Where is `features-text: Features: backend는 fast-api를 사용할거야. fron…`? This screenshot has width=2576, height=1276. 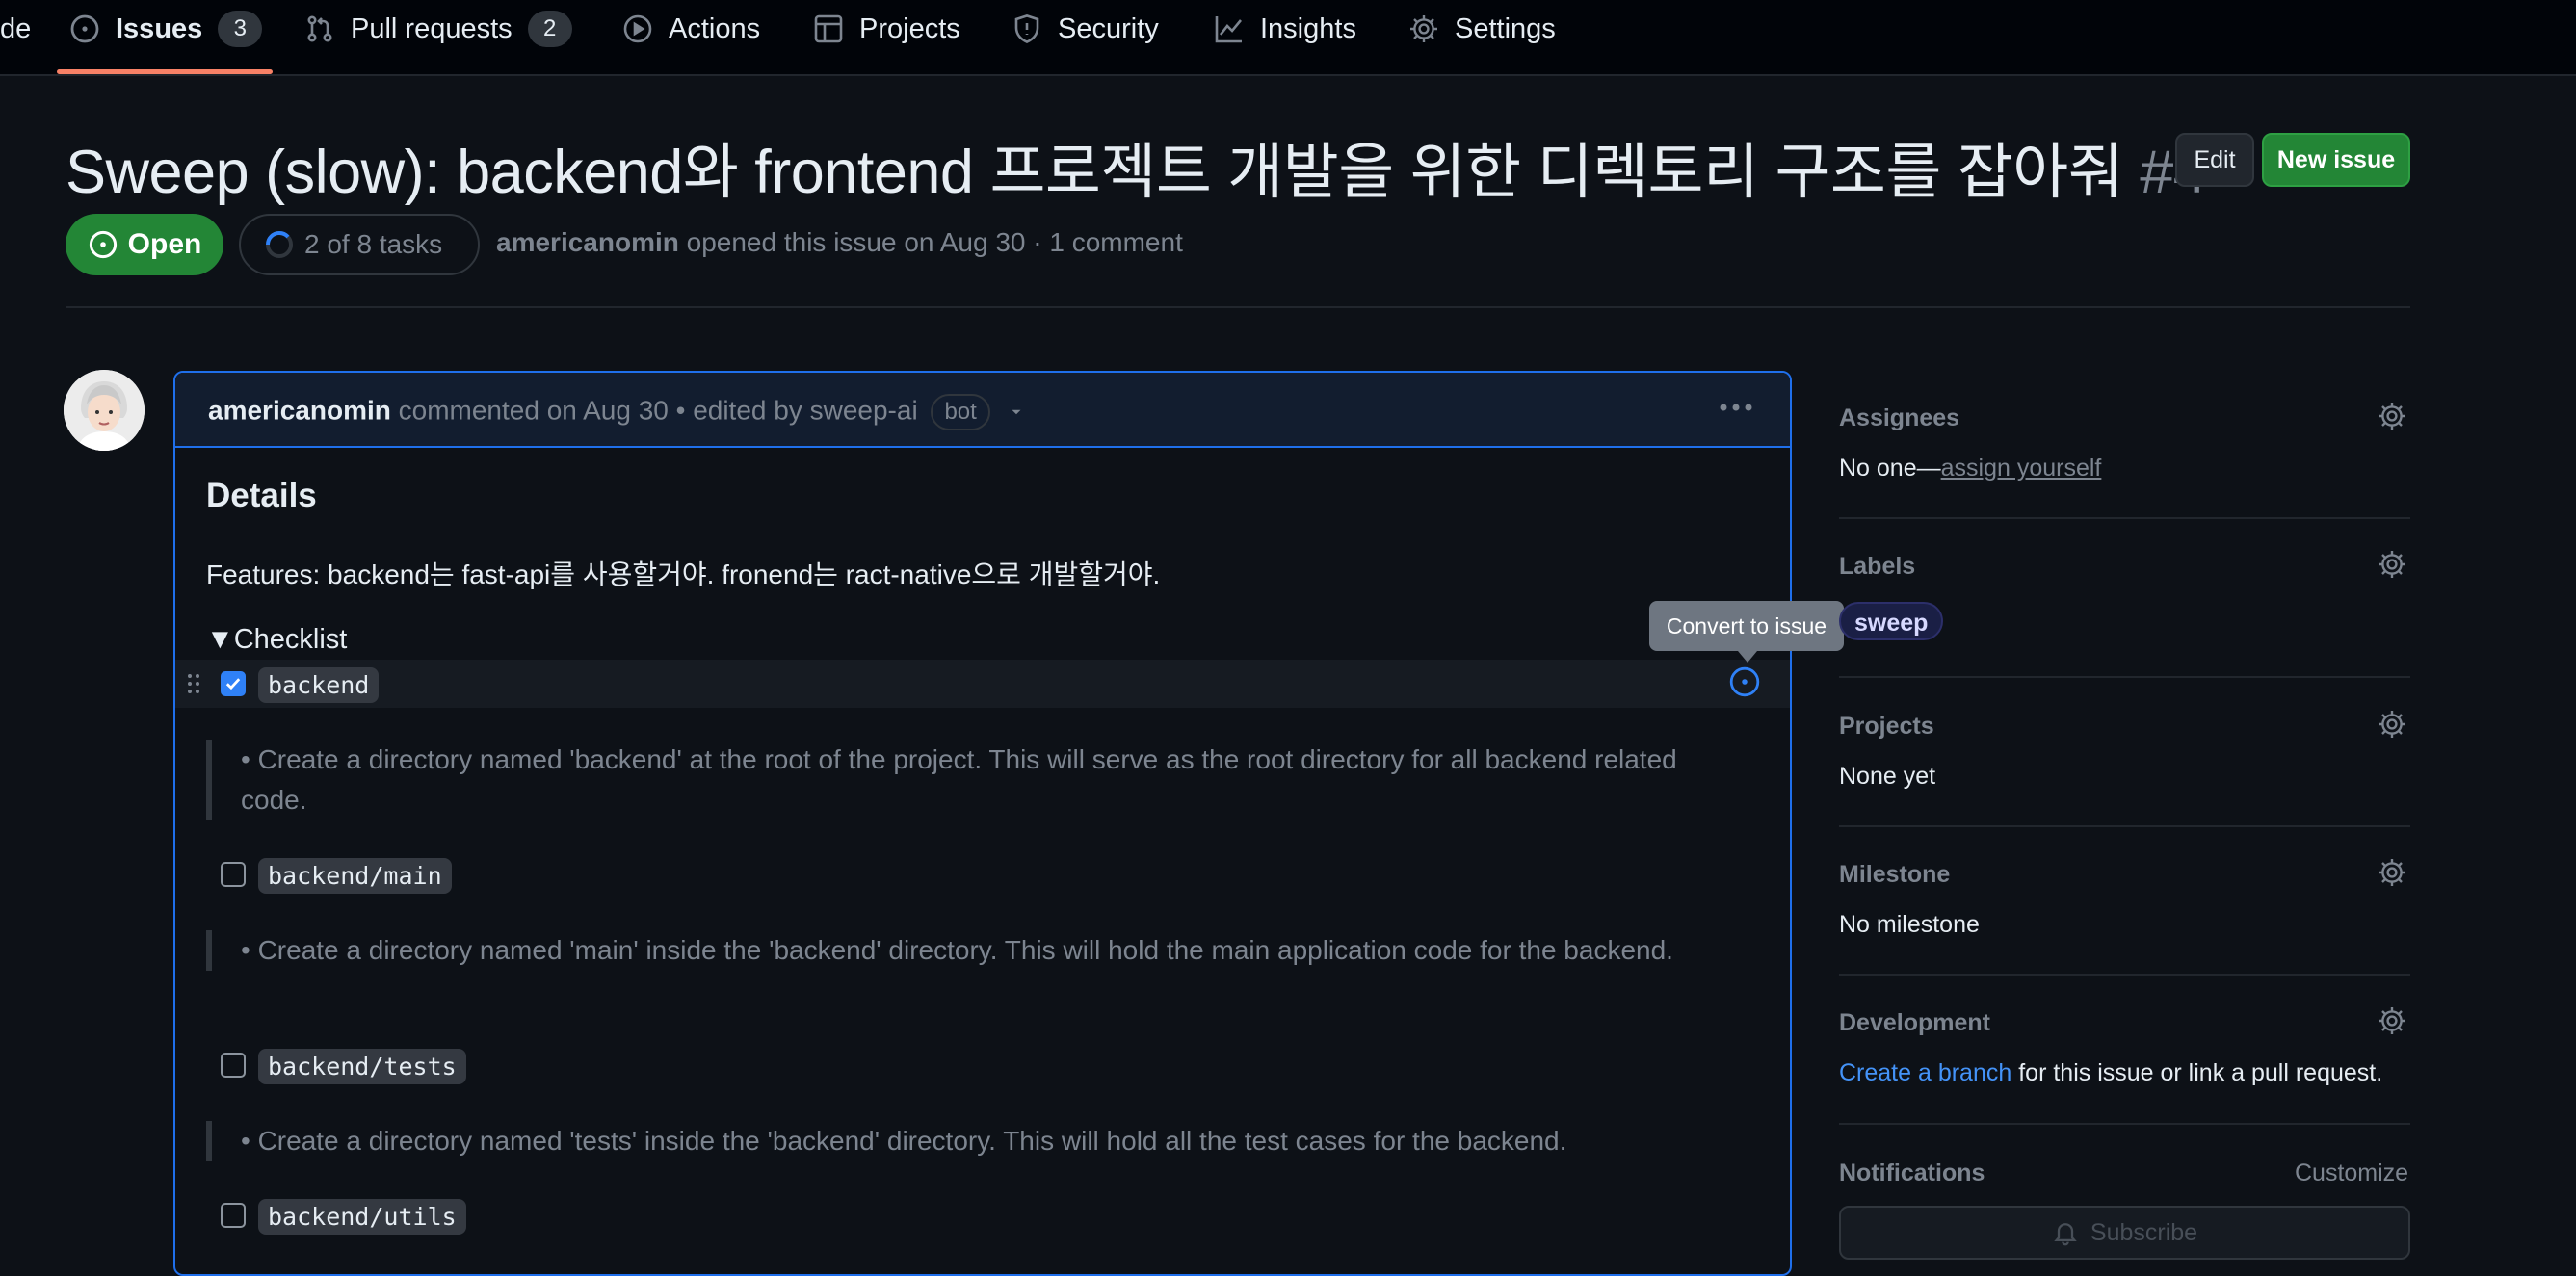
features-text: Features: backend는 fast-api를 사용할거야. fron… is located at coordinates (683, 574).